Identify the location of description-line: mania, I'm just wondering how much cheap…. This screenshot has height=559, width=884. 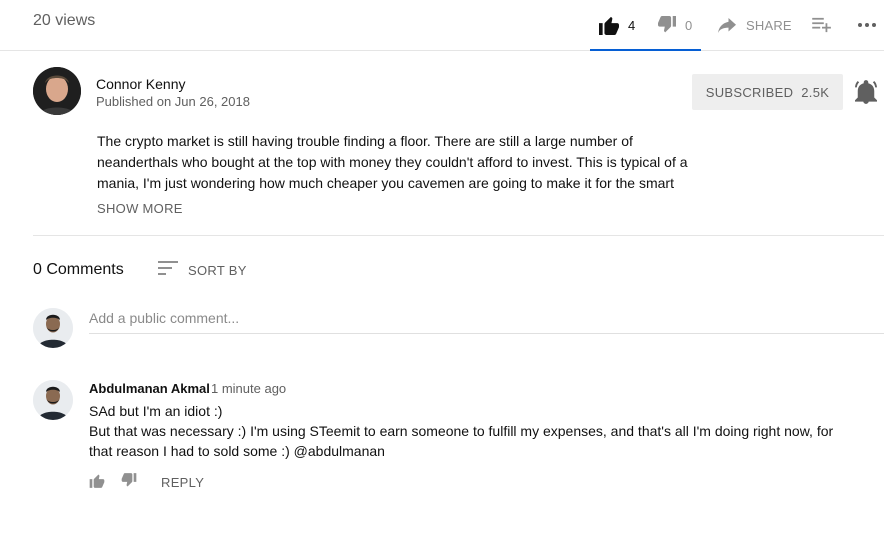
(385, 183).